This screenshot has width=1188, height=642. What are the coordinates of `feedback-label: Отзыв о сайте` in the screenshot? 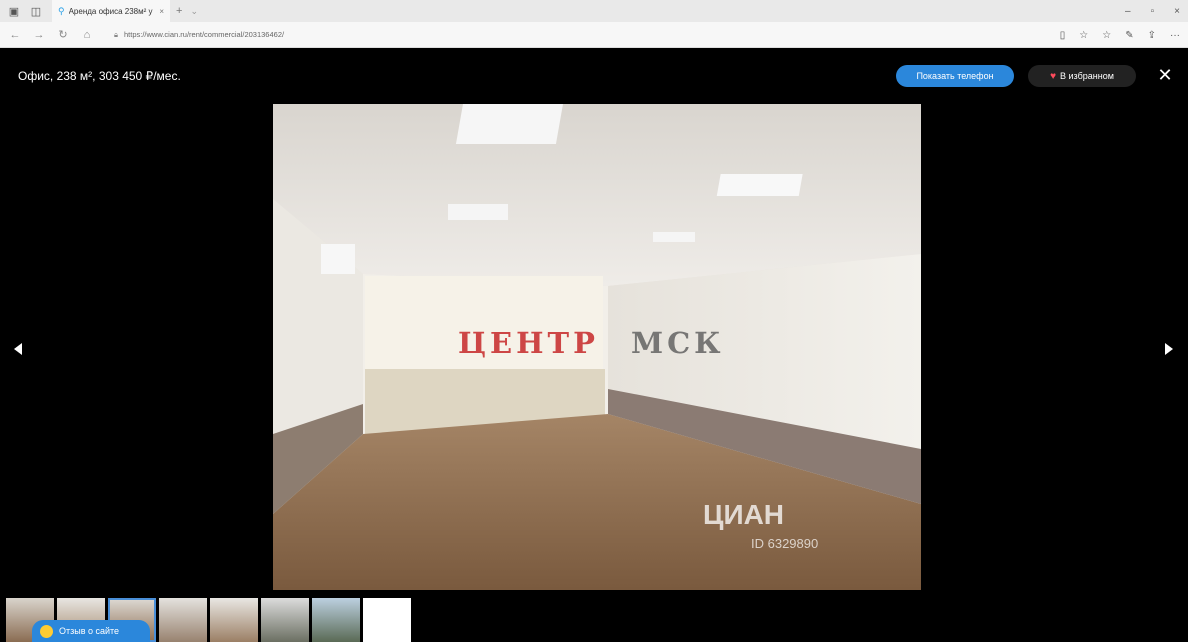 It's located at (89, 631).